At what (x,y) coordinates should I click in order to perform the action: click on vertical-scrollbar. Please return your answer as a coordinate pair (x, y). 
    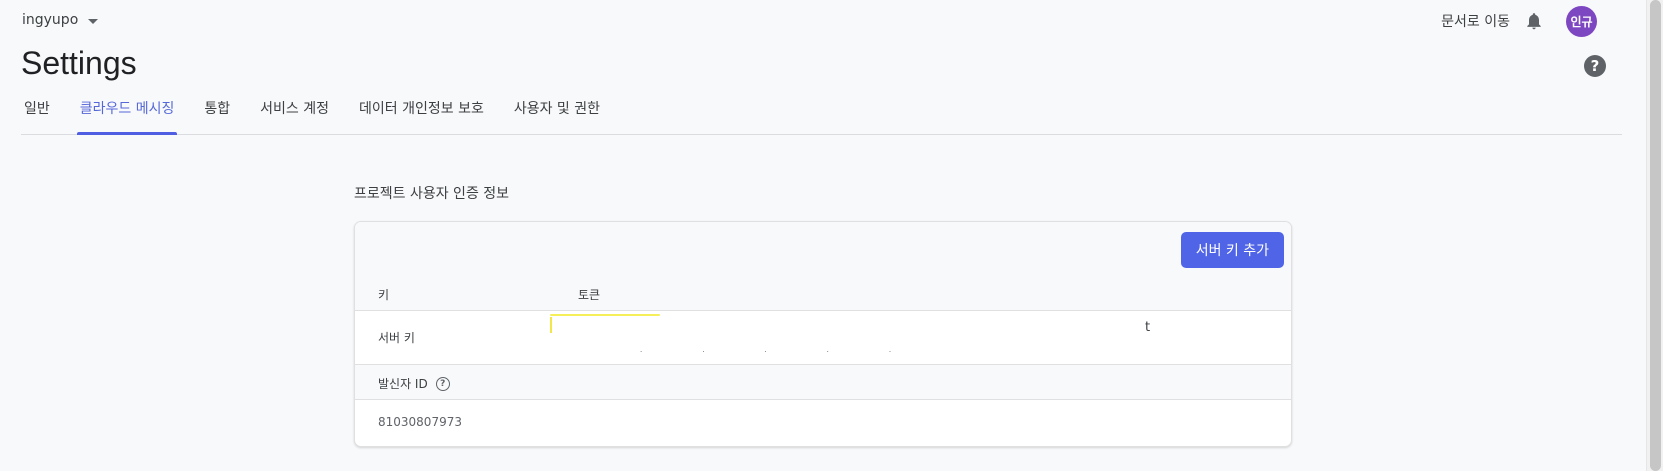
    Looking at the image, I should click on (1654, 235).